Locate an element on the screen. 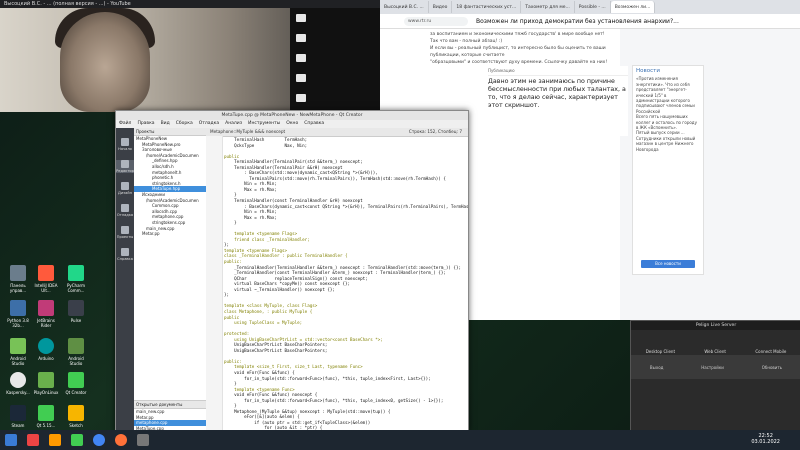 The image size is (800, 450). menu-file: Файл is located at coordinates (125, 124).